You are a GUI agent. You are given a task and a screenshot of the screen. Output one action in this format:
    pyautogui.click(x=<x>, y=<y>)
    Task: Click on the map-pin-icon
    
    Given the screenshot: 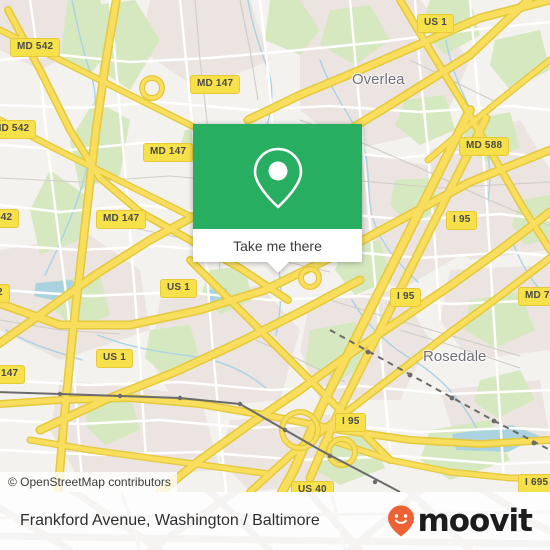 What is the action you would take?
    pyautogui.click(x=277, y=177)
    